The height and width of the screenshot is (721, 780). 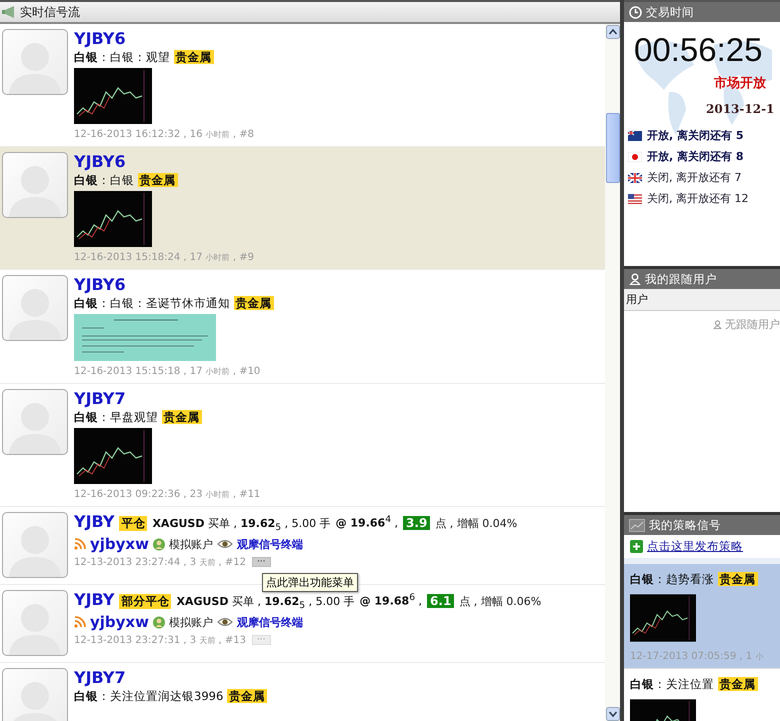 What do you see at coordinates (160, 640) in the screenshot?
I see `post-meta: 12-13-2013 23:27:31 , 3 天前 , #13` at bounding box center [160, 640].